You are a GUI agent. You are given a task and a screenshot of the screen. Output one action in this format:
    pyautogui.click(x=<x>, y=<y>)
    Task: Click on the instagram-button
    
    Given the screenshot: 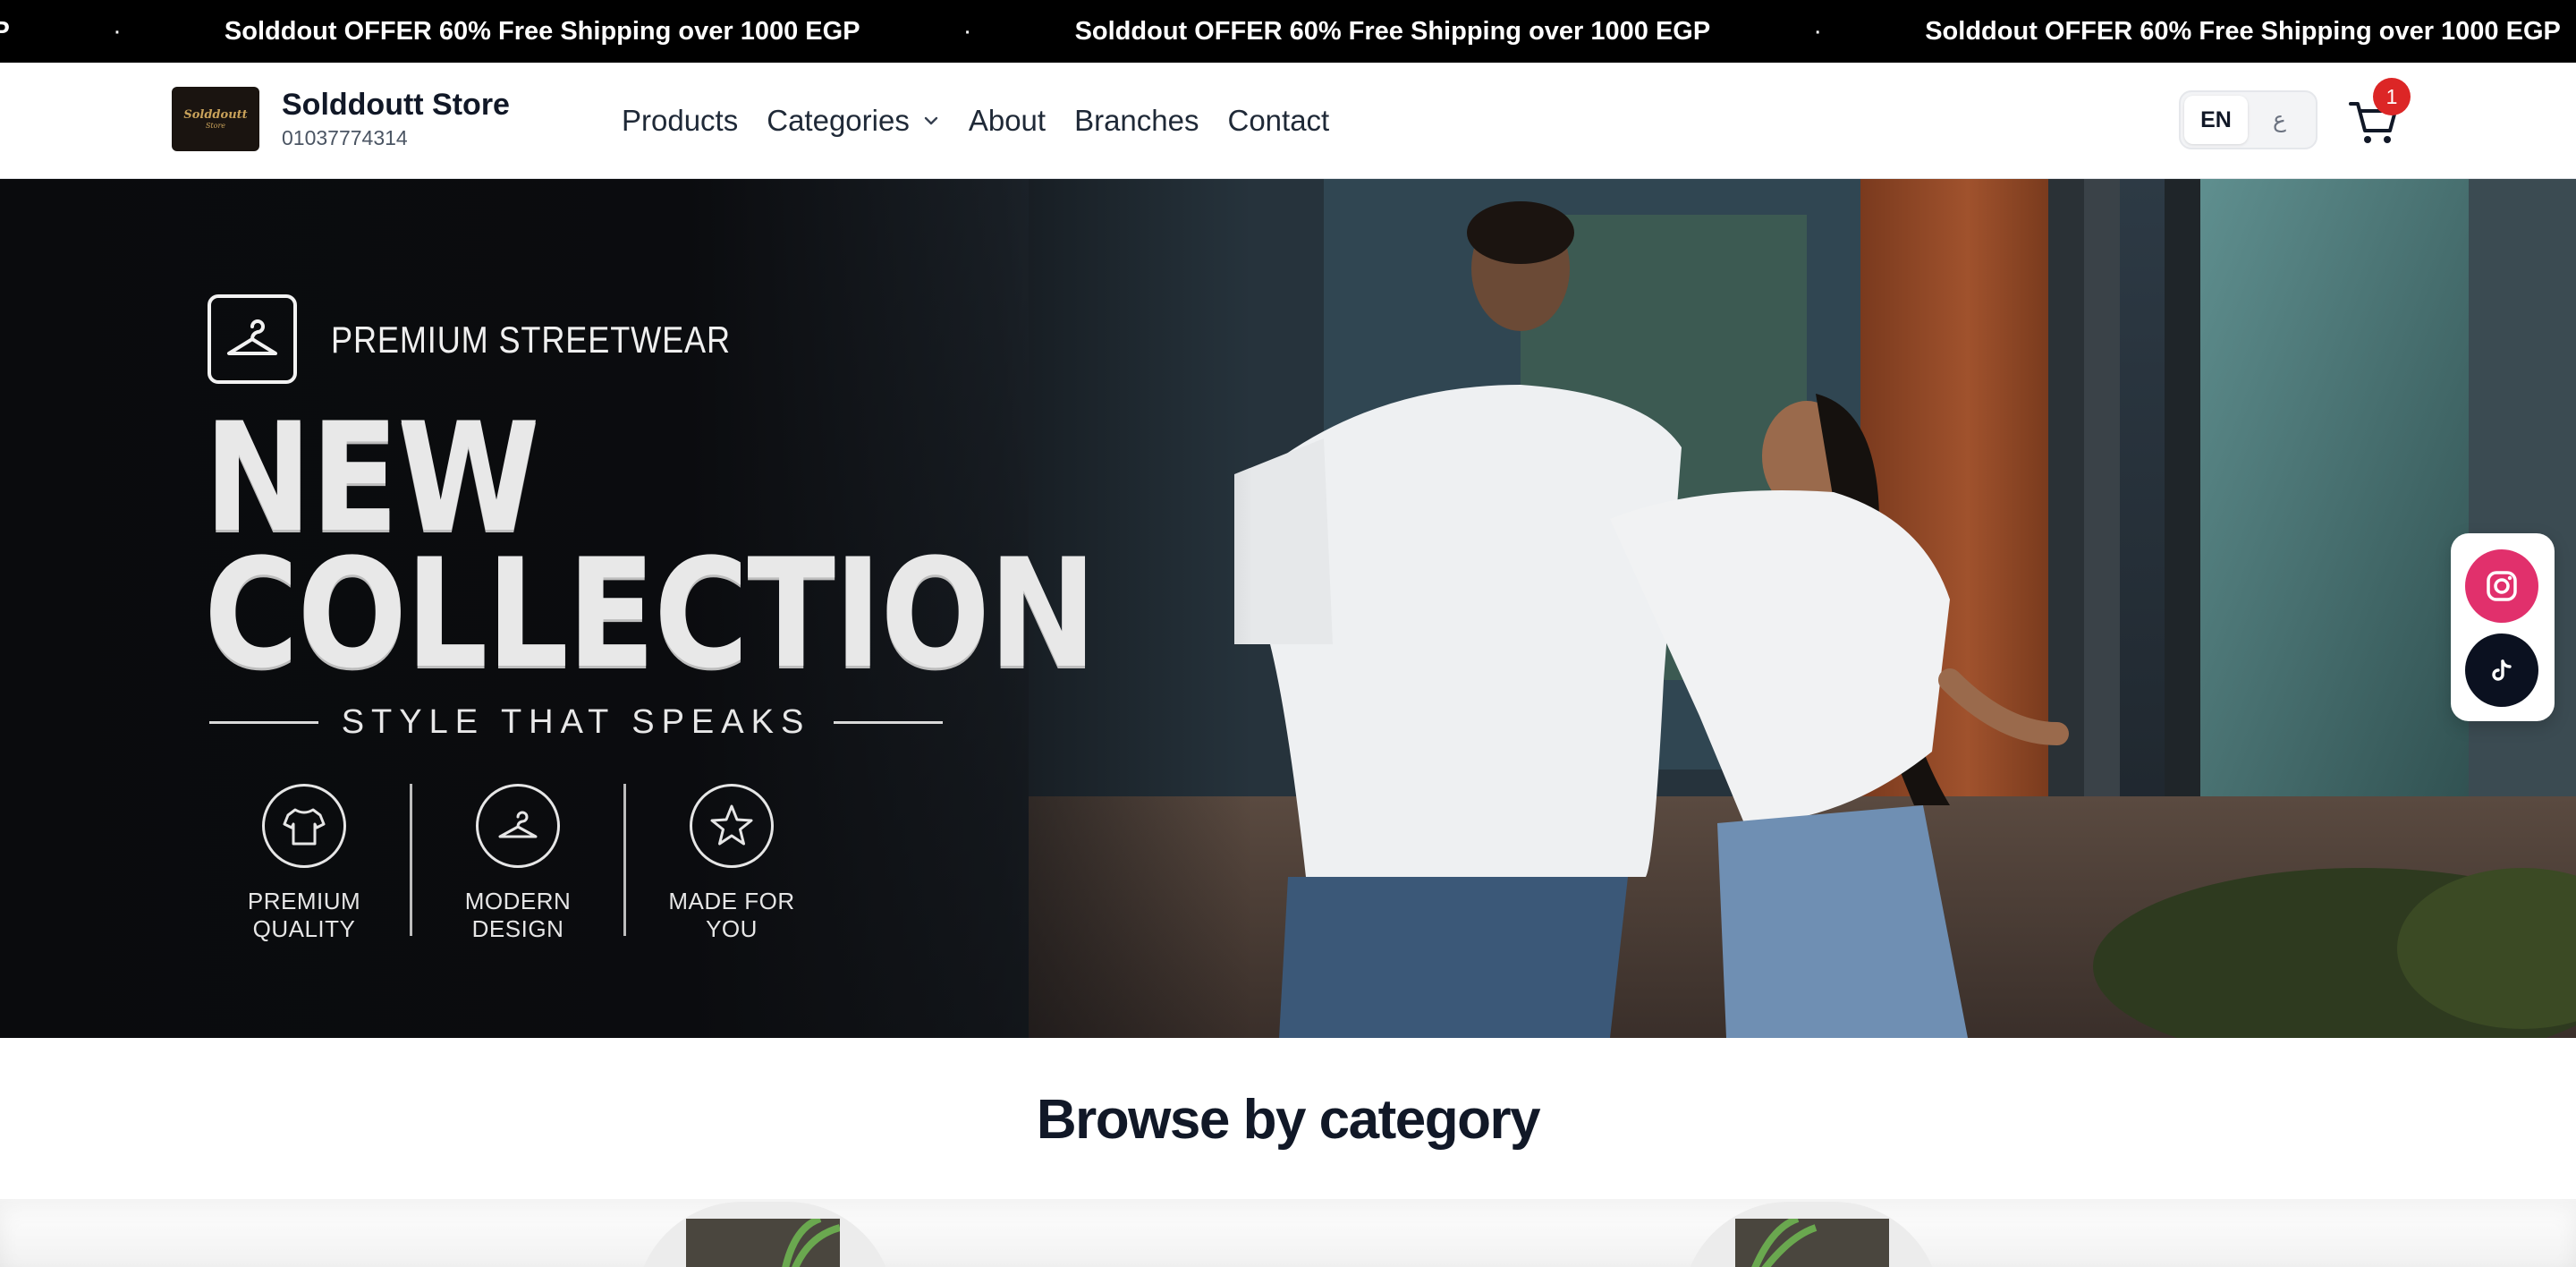 What is the action you would take?
    pyautogui.click(x=2501, y=586)
    